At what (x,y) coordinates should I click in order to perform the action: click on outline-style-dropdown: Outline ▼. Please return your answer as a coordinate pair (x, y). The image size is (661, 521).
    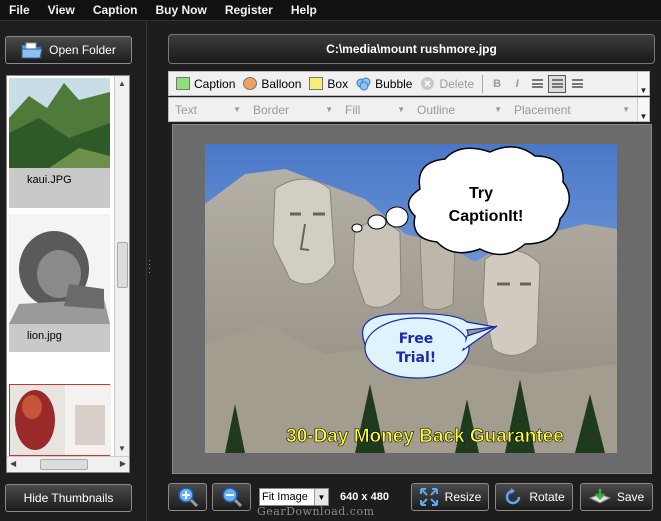
    Looking at the image, I should click on (459, 109).